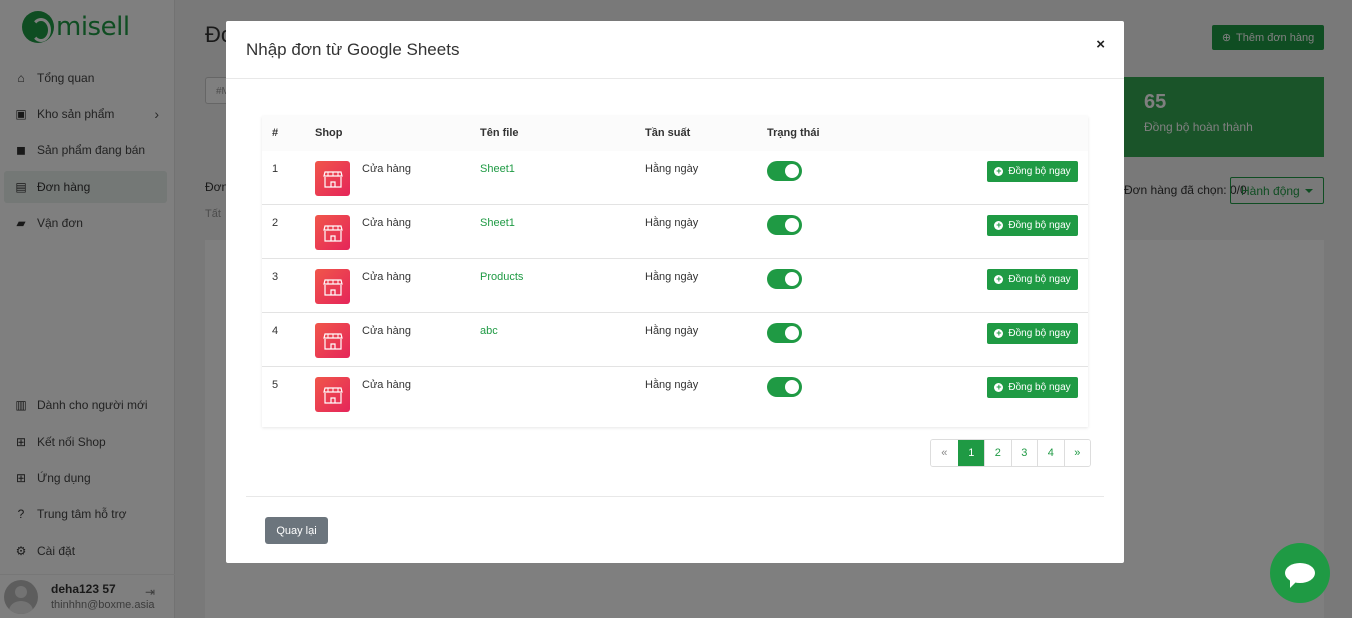  What do you see at coordinates (499, 133) in the screenshot?
I see `column-header-file: Tên file` at bounding box center [499, 133].